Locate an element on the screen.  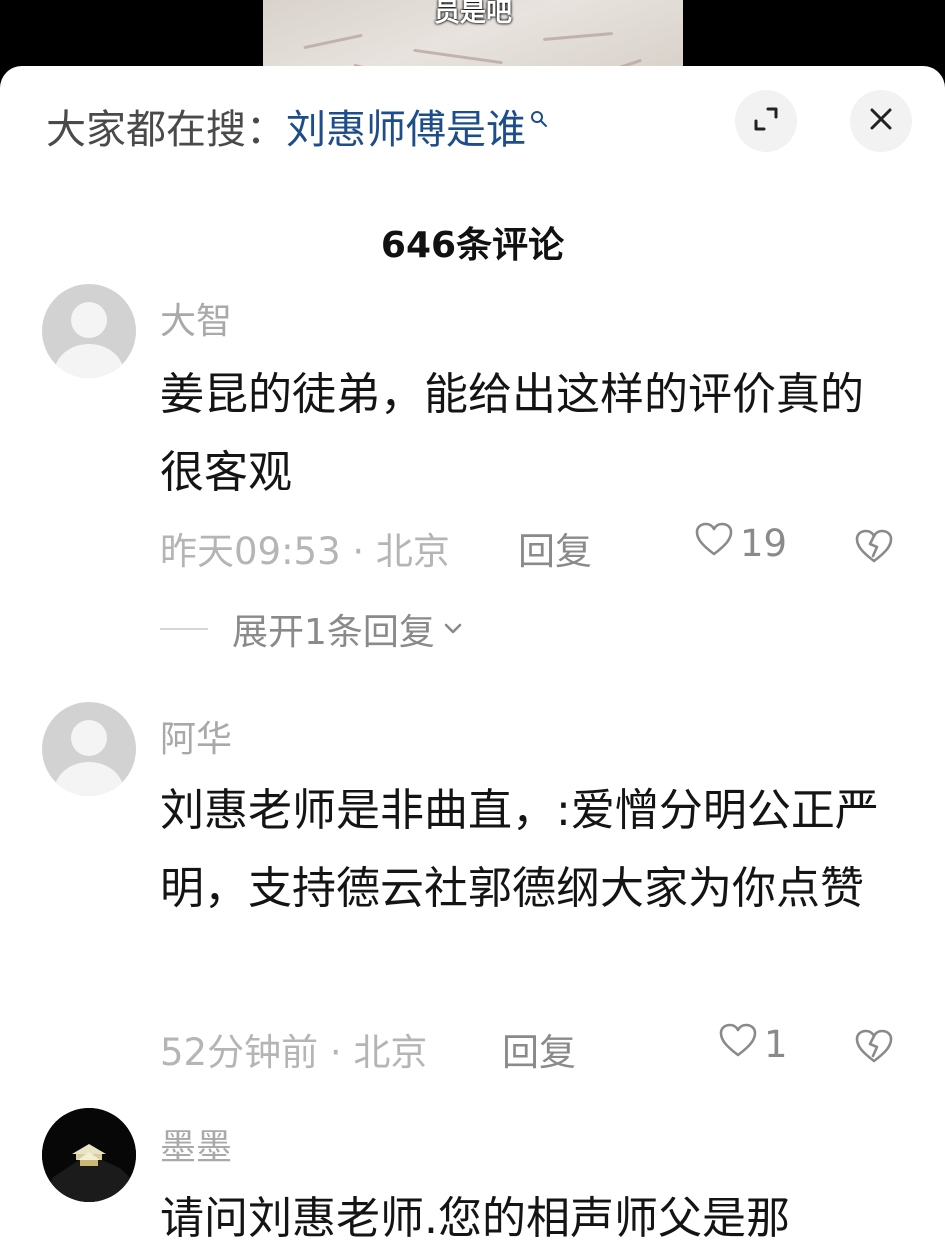
expand-icon is located at coordinates (766, 121).